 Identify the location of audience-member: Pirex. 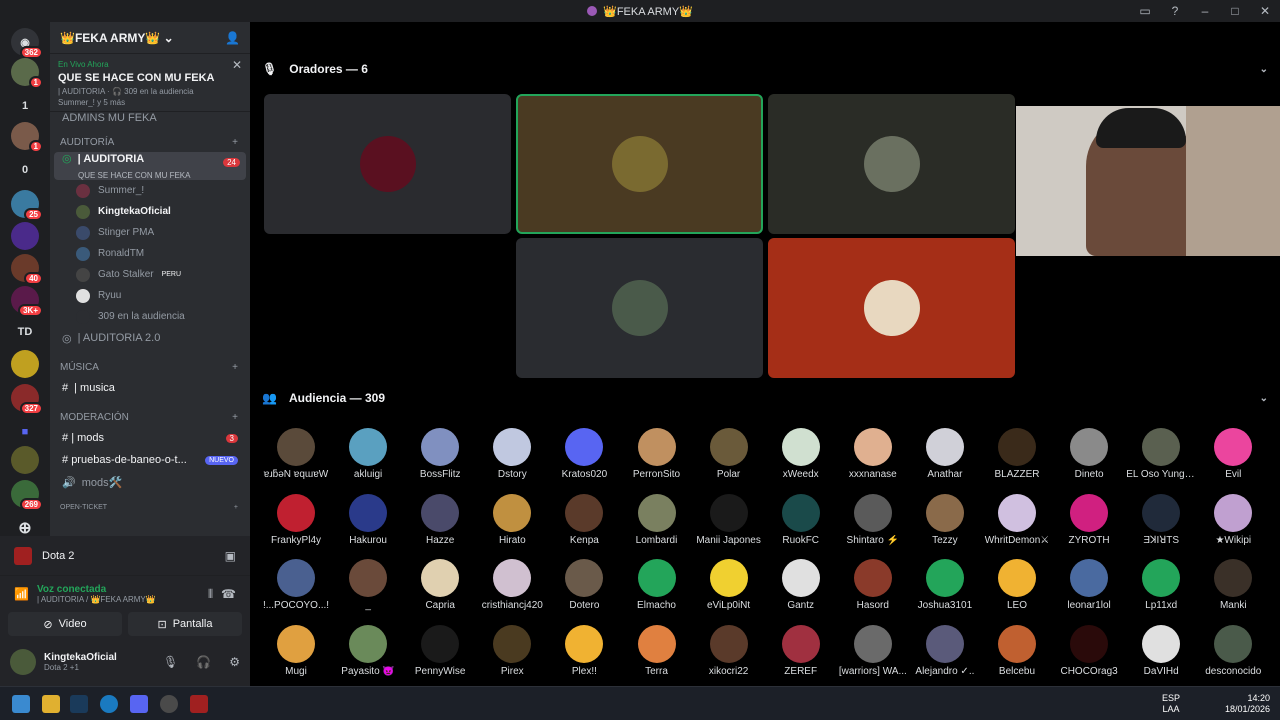
(512, 650).